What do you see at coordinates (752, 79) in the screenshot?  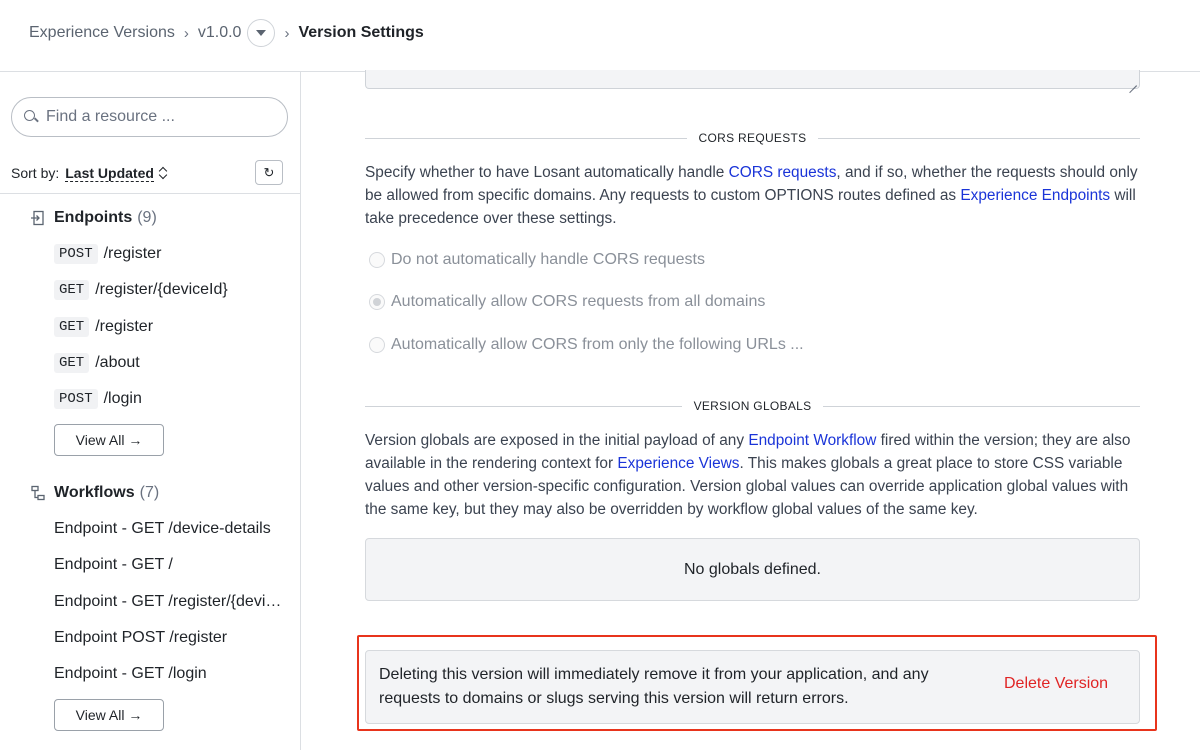 I see `description-textarea` at bounding box center [752, 79].